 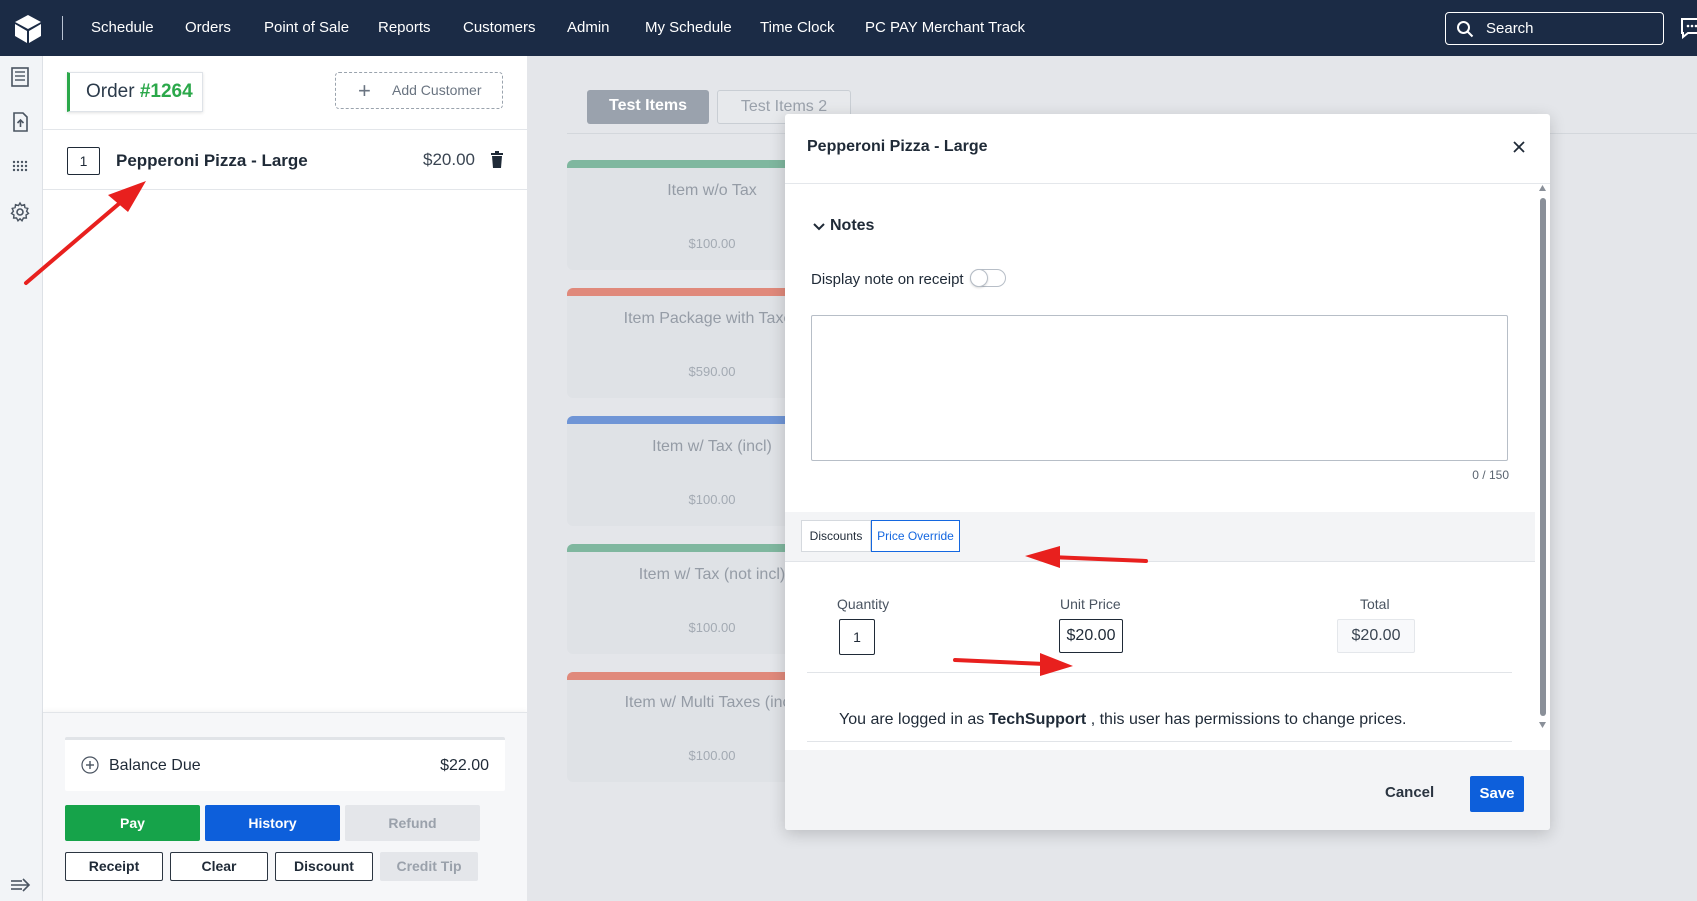 What do you see at coordinates (21, 478) in the screenshot?
I see `left-icon-rail` at bounding box center [21, 478].